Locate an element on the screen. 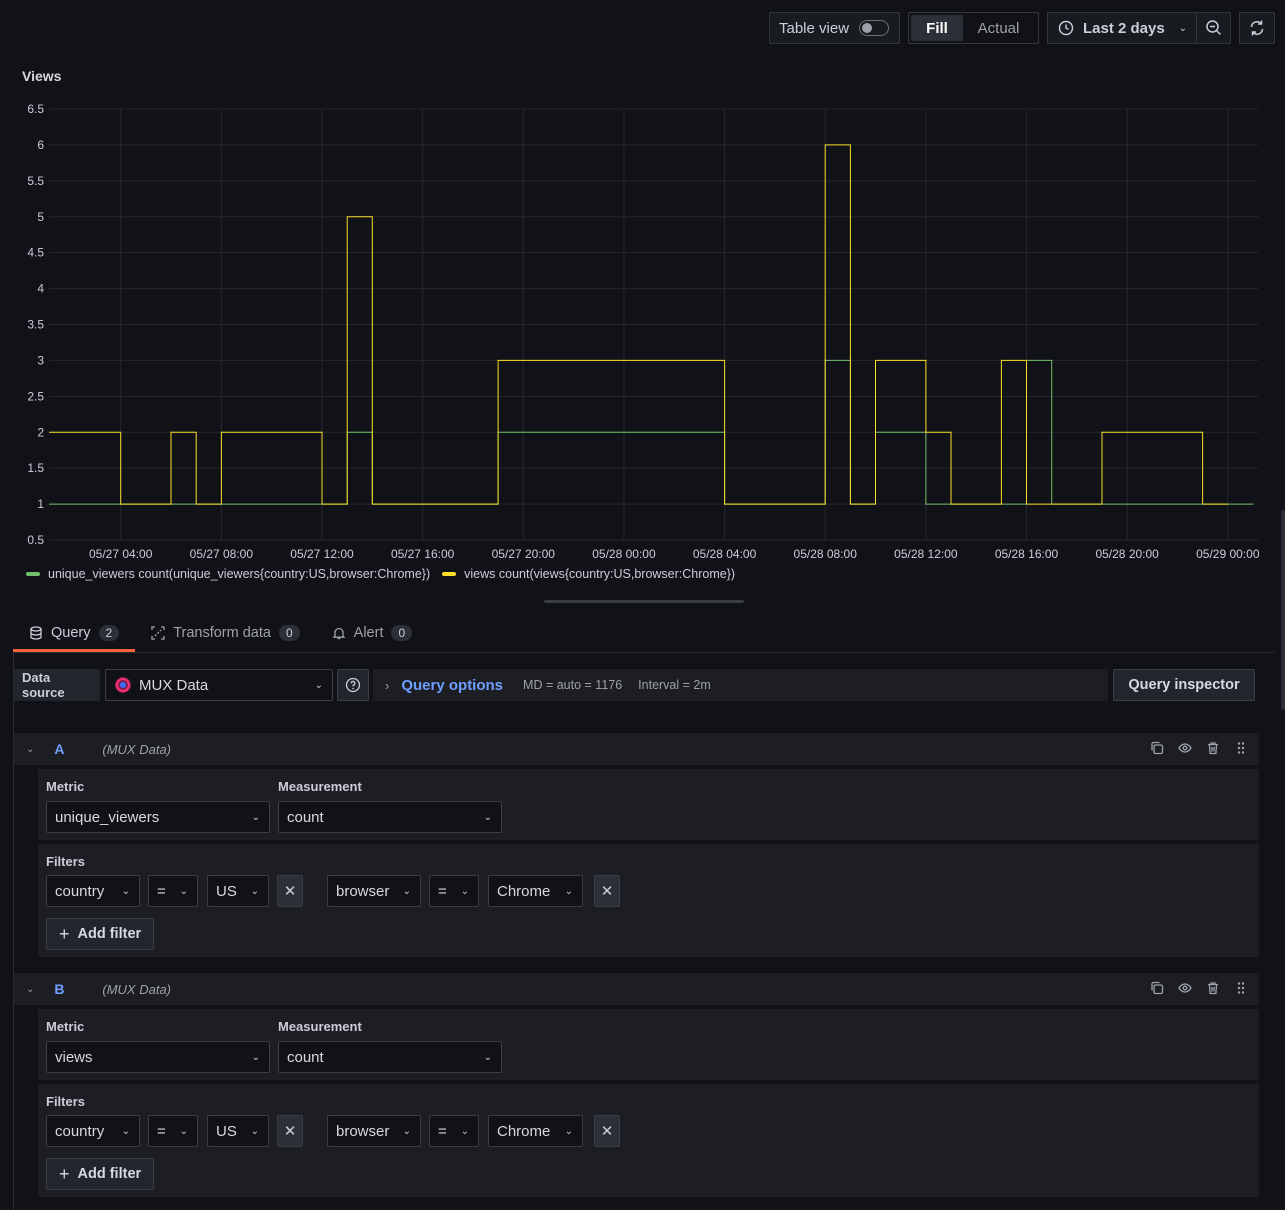 The image size is (1285, 1210). x-tick-label: 05/27 20:00 is located at coordinates (524, 553).